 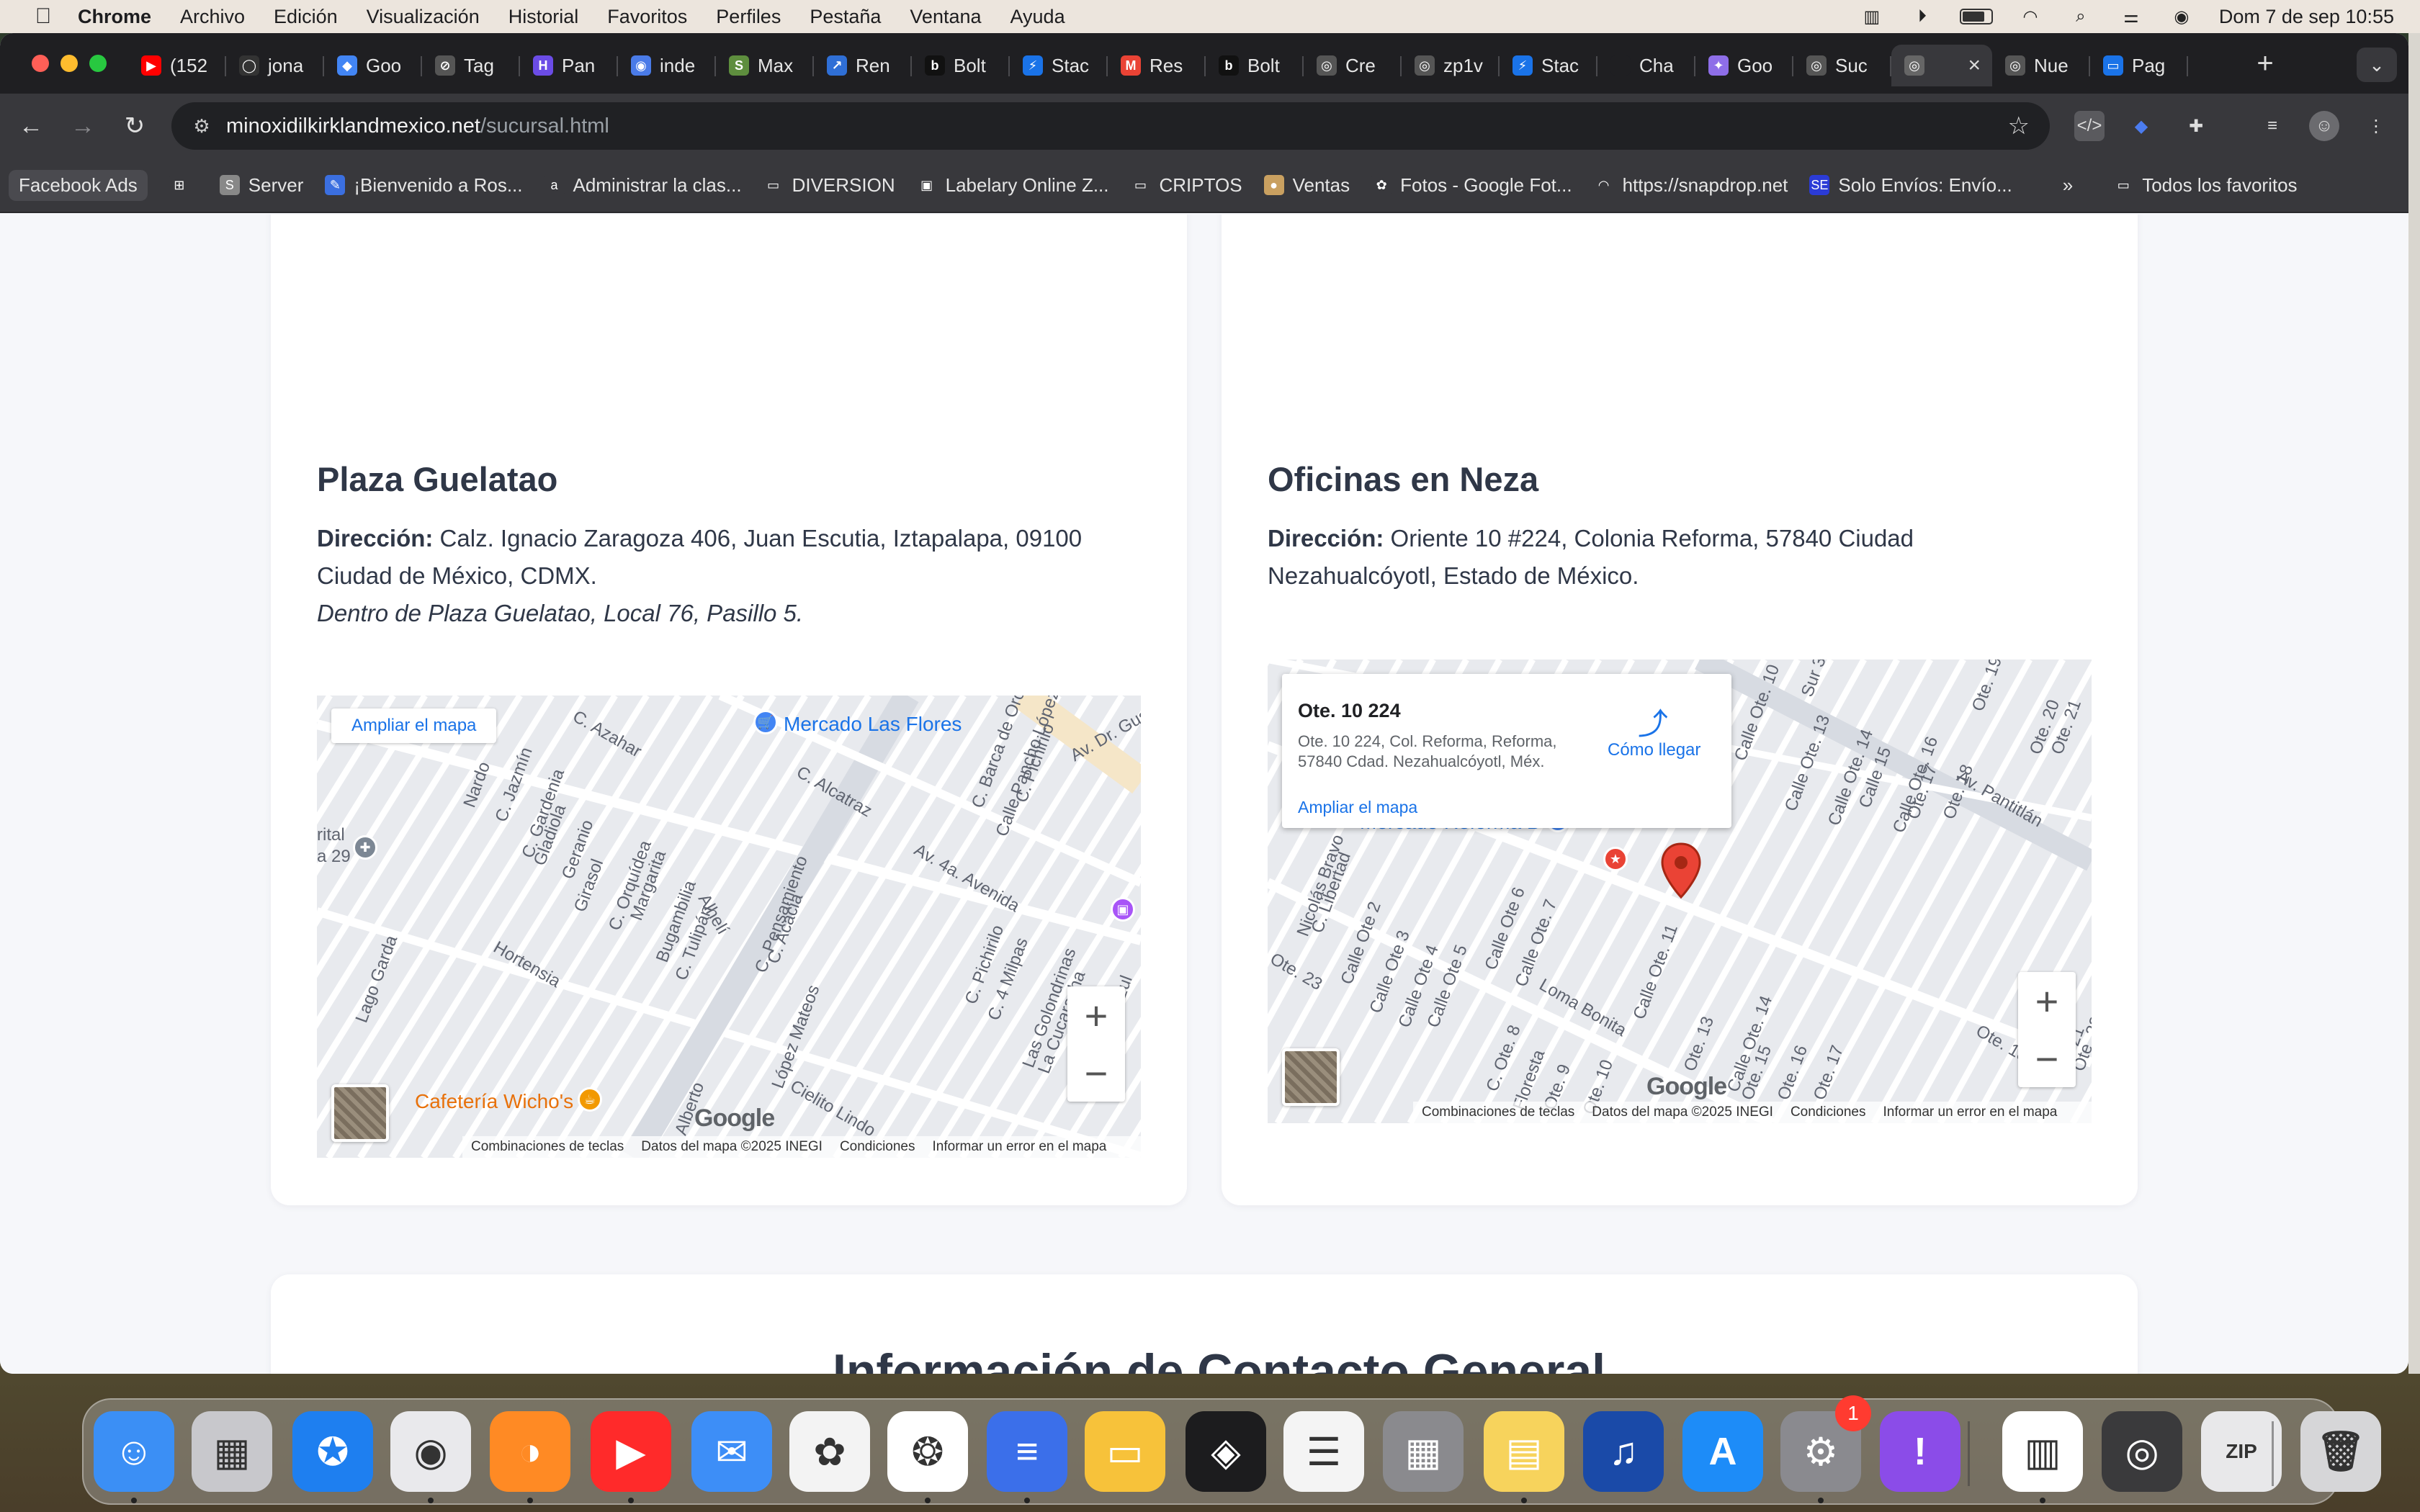 I want to click on siri-icon: ◉, so click(x=2182, y=17).